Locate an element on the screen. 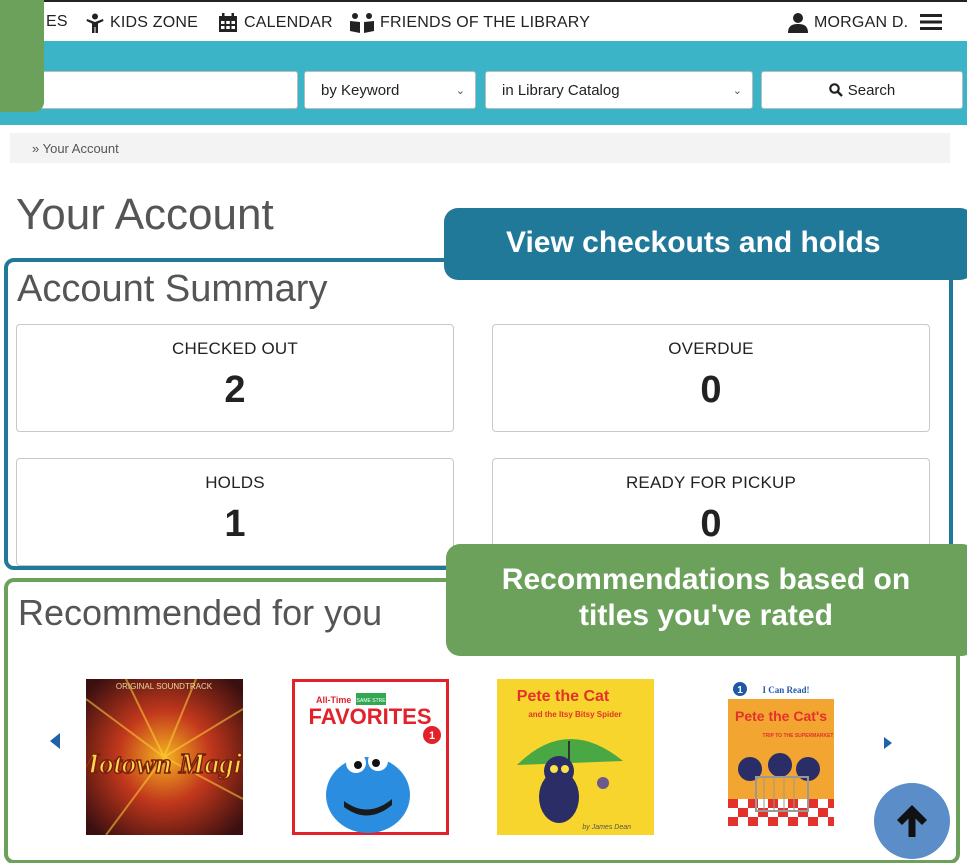  nav-item-friends-label: FRIENDS OF THE LIBRARY is located at coordinates (485, 22).